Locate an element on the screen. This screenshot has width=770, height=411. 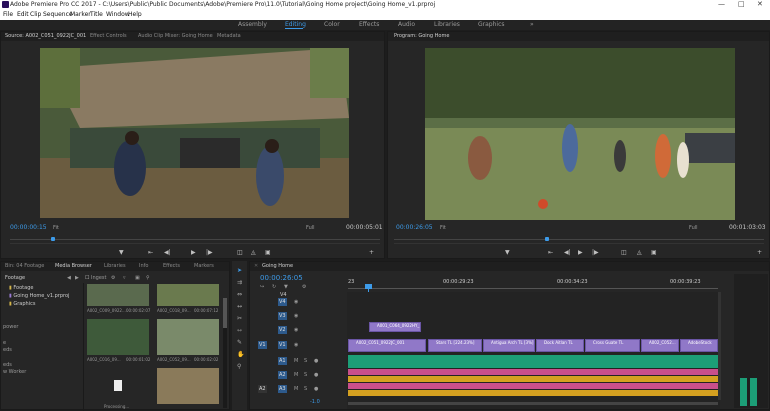
tab-audio-clip-mixer: Audio Clip Mixer: Going Home is located at coordinates (175, 36).